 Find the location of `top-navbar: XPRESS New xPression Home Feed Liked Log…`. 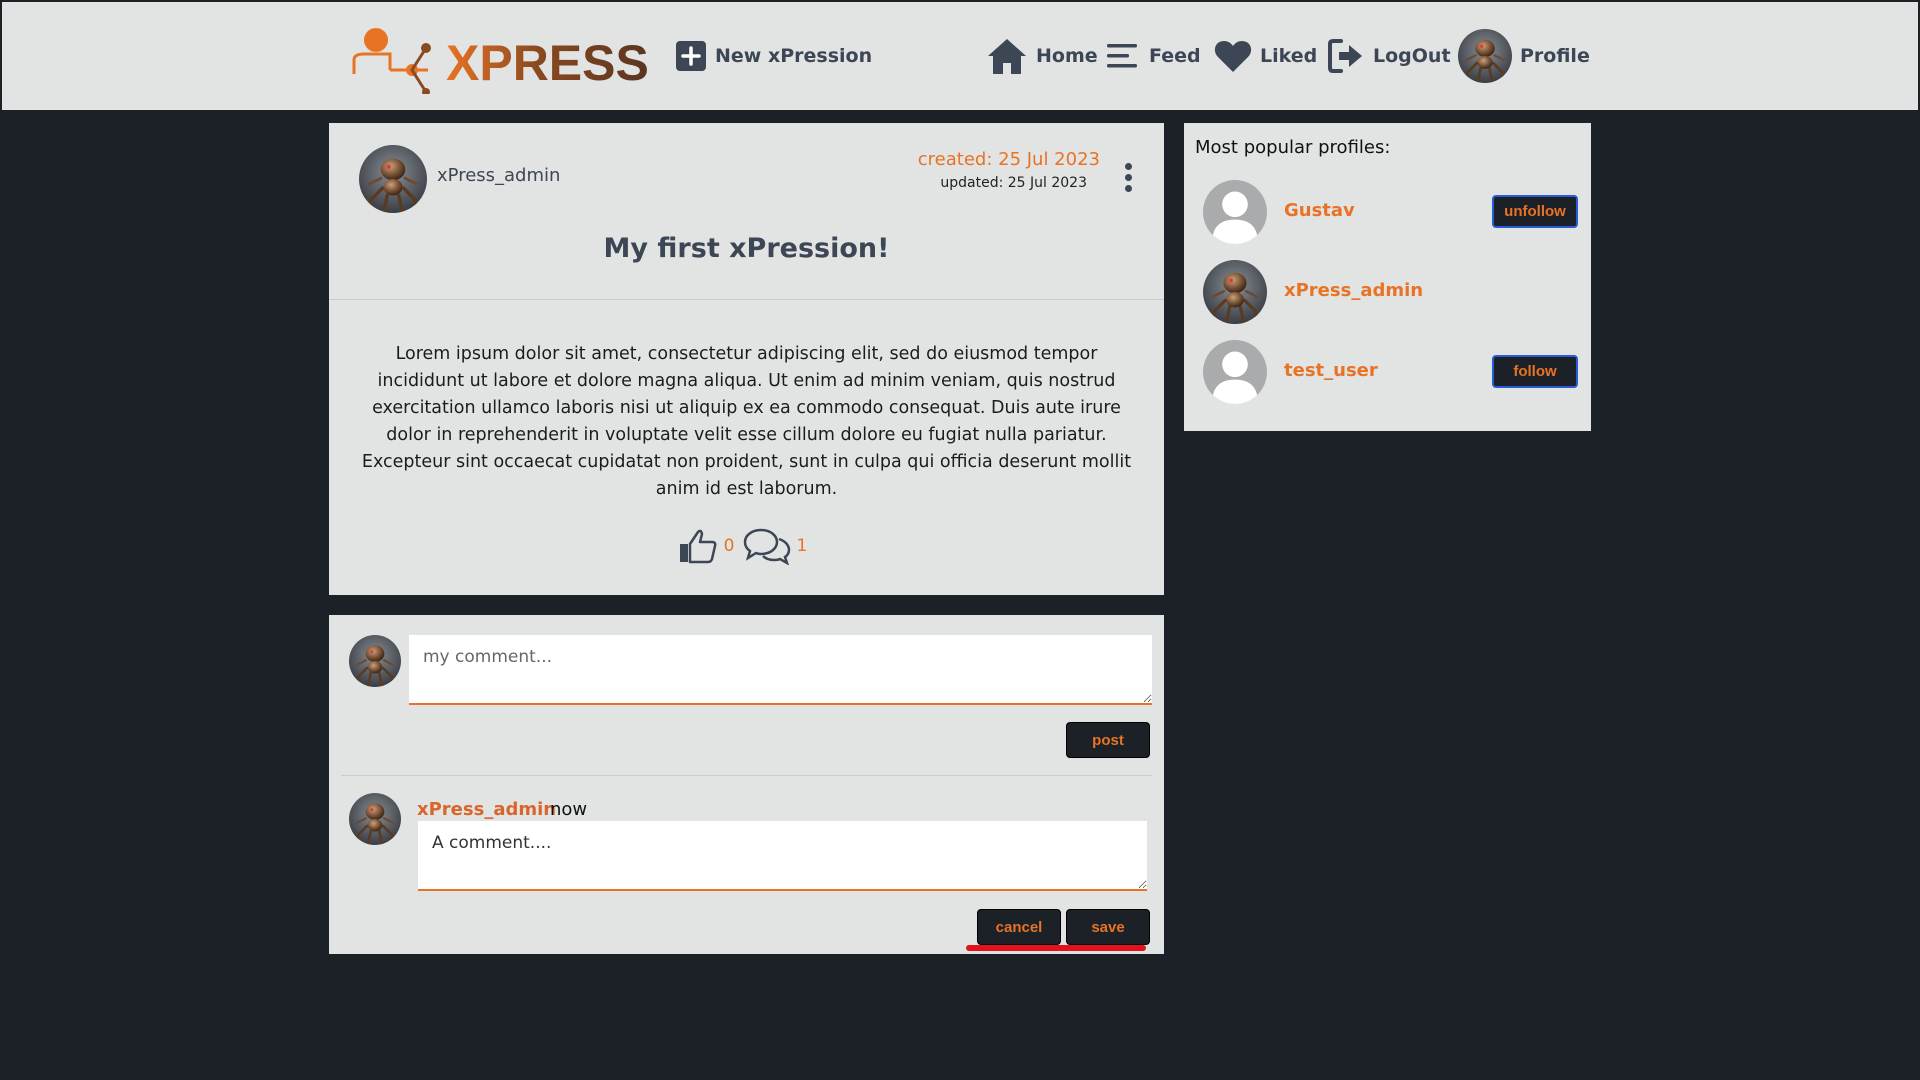

top-navbar: XPRESS New xPression Home Feed Liked Log… is located at coordinates (960, 56).